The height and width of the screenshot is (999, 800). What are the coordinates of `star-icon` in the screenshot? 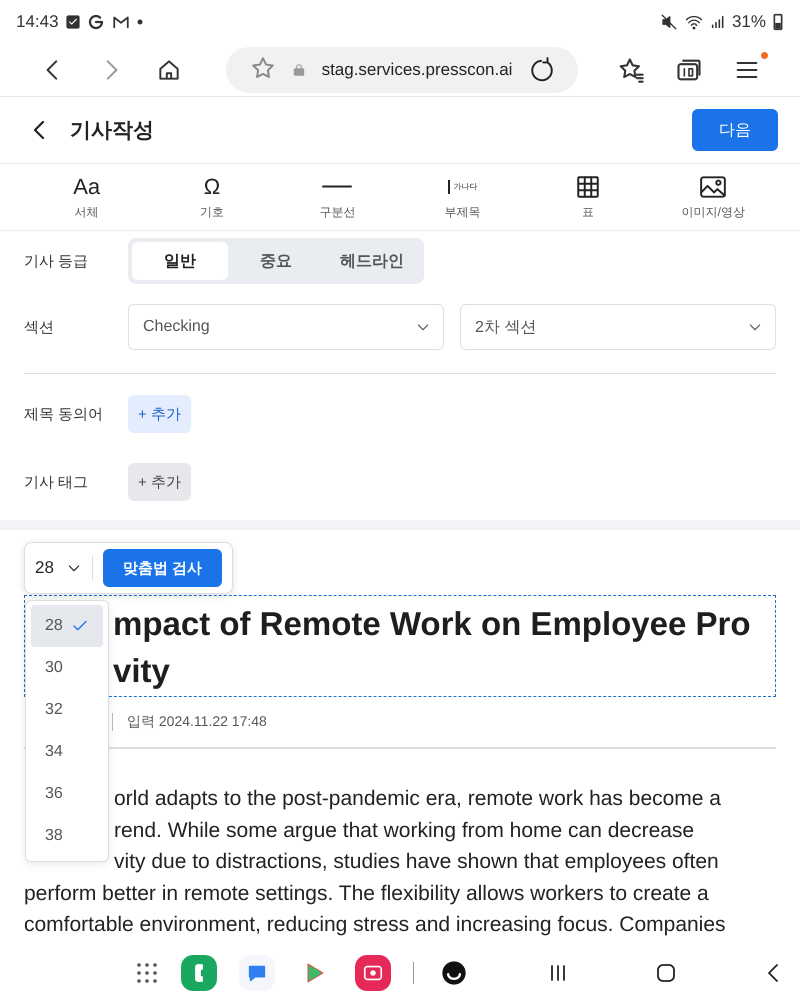 It's located at (263, 67).